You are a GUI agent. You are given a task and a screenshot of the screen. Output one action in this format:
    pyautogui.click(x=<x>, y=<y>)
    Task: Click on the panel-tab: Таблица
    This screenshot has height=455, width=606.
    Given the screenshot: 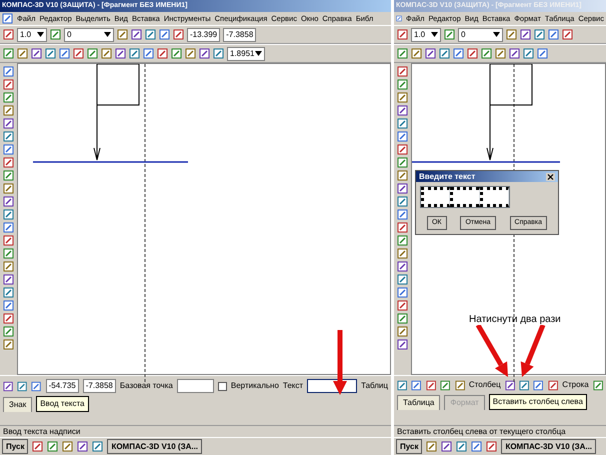 What is the action you would take?
    pyautogui.click(x=418, y=402)
    